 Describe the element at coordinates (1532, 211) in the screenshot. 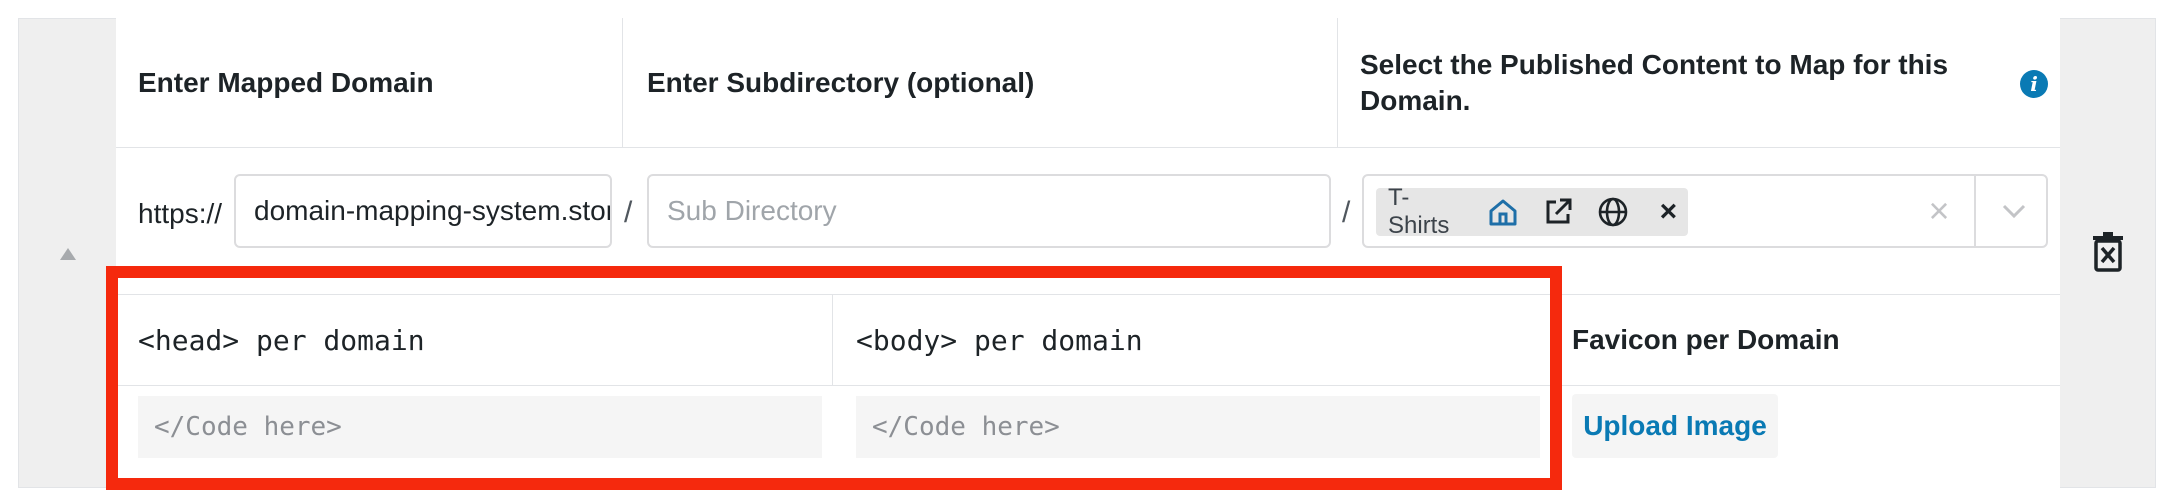

I see `selected-content-chip: T-Shirts ×` at that location.